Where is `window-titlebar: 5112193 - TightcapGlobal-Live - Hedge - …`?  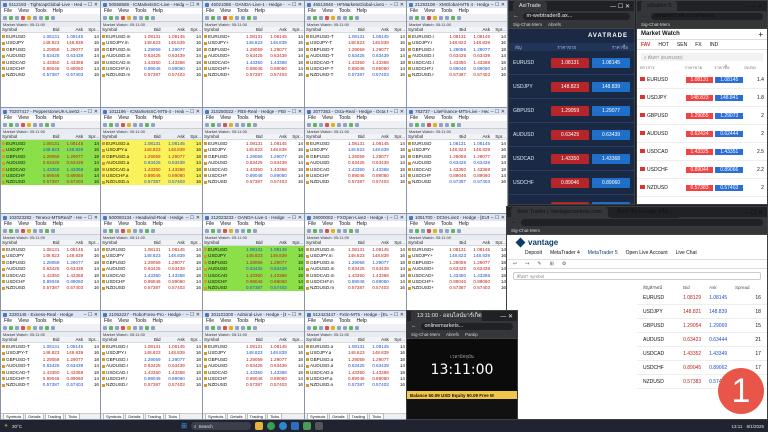
window-titlebar: 5112193 - TightcapGlobal-Live - Hedge - … is located at coordinates (50, 4).